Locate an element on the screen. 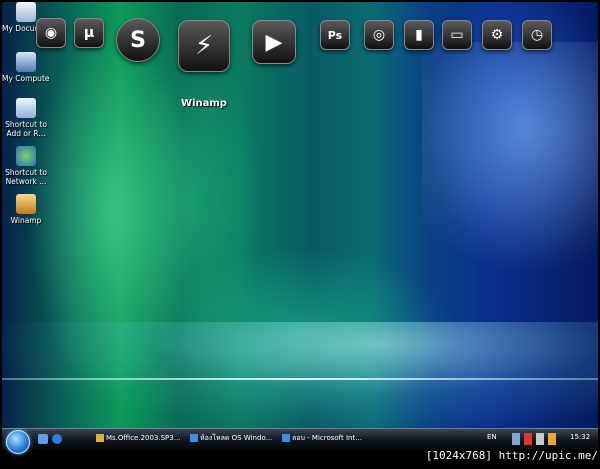 The width and height of the screenshot is (600, 469). show-desktop-icon is located at coordinates (43, 439).